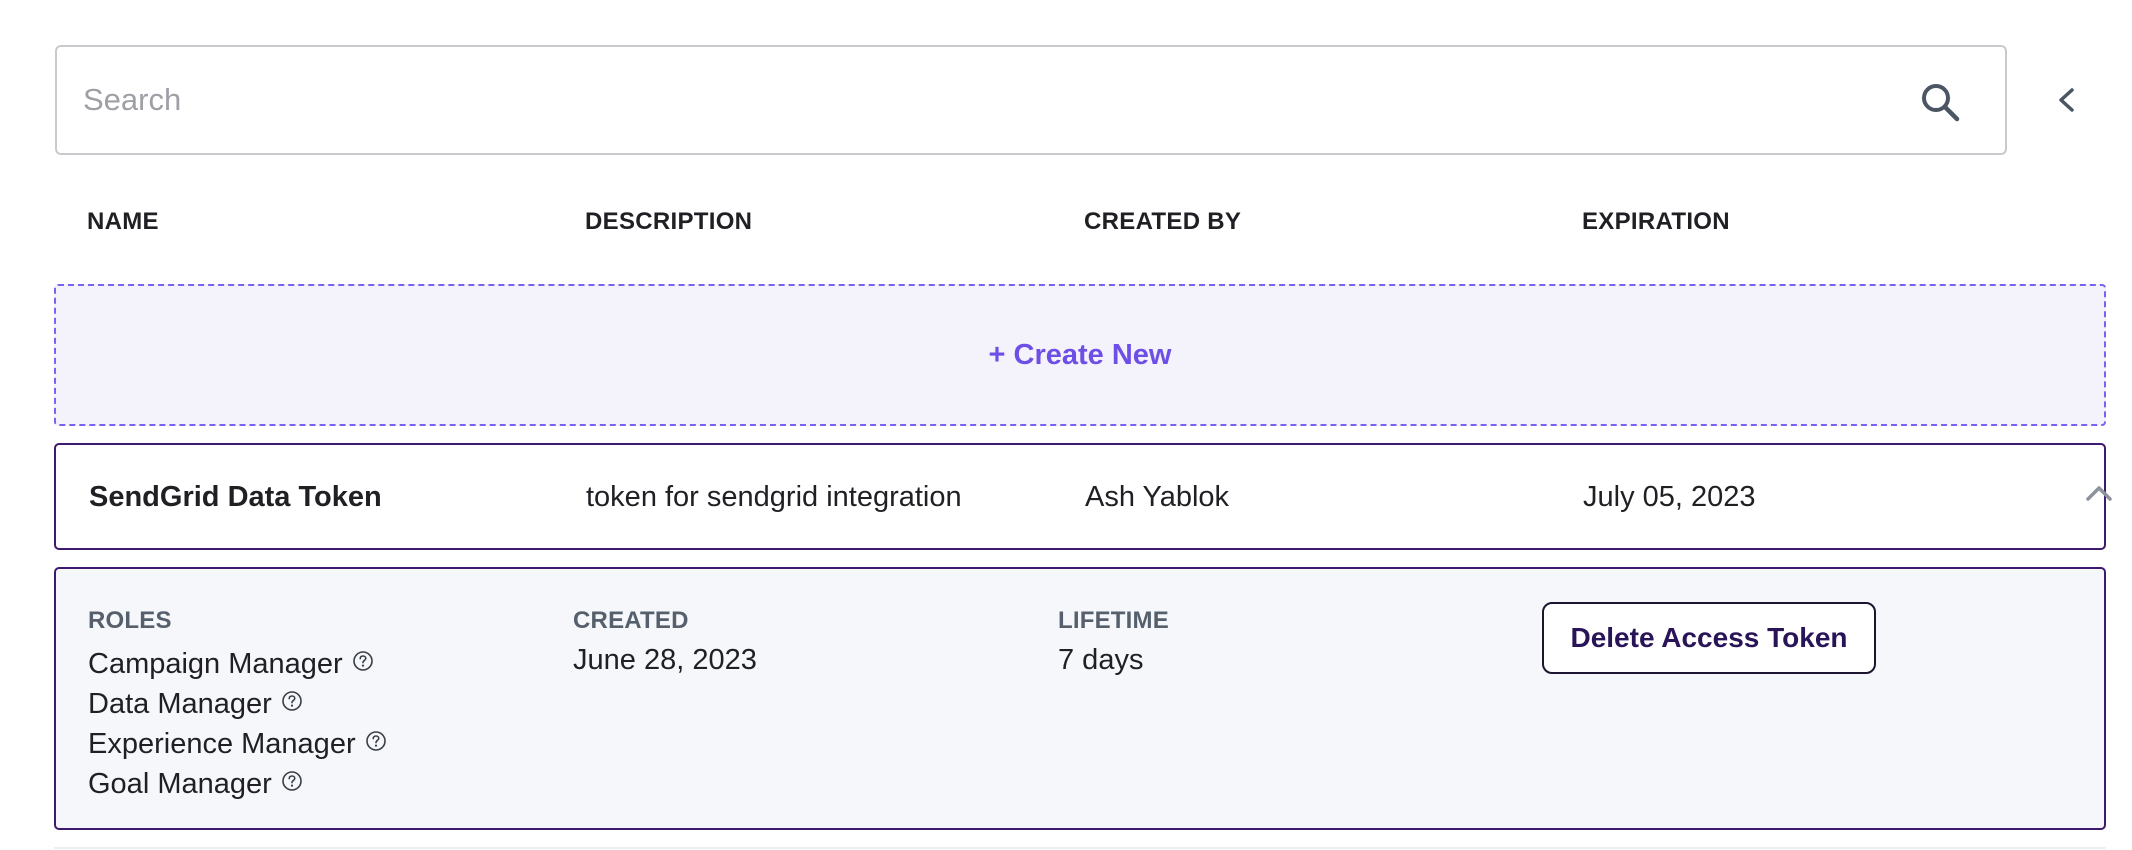 The image size is (2132, 850). Describe the element at coordinates (215, 663) in the screenshot. I see `role-name: Campaign Manager` at that location.